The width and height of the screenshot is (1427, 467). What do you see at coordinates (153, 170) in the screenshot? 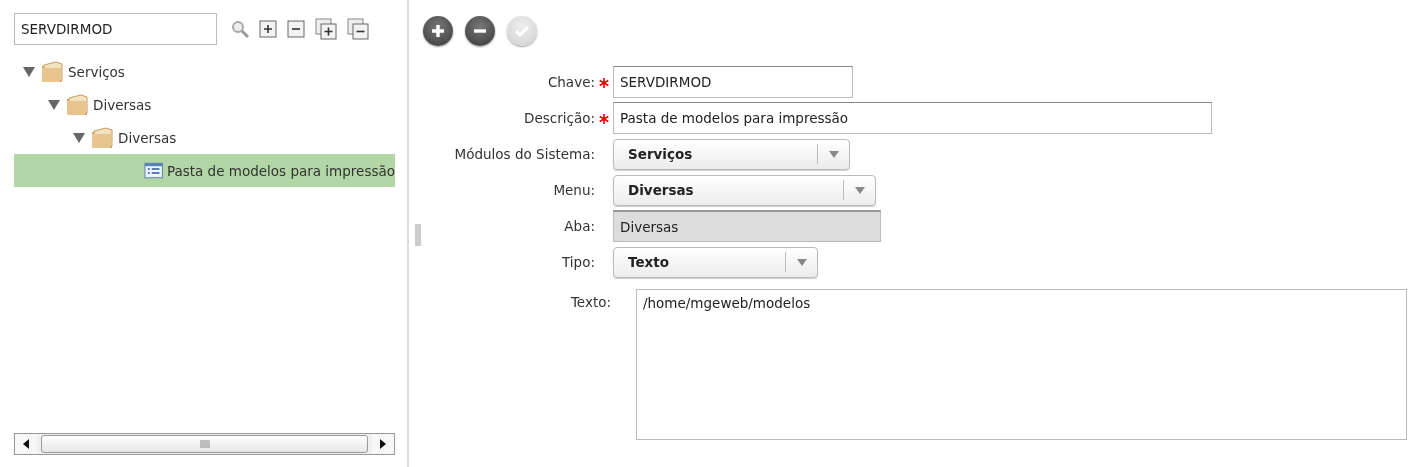
I see `form-icon` at bounding box center [153, 170].